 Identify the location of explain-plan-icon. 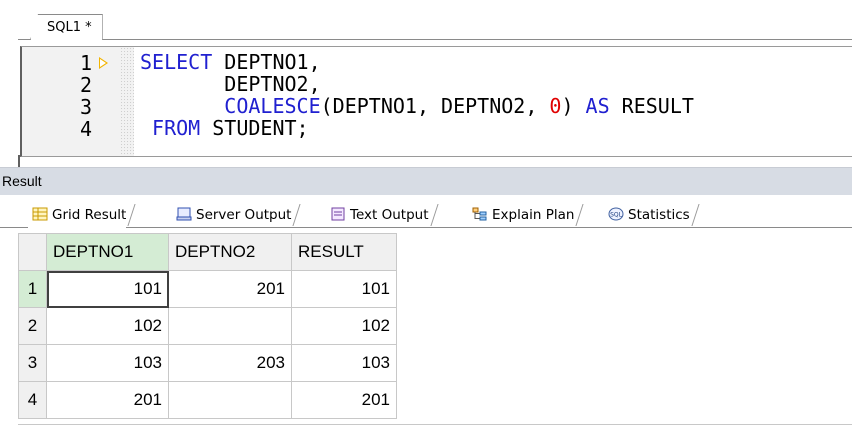
(479, 214).